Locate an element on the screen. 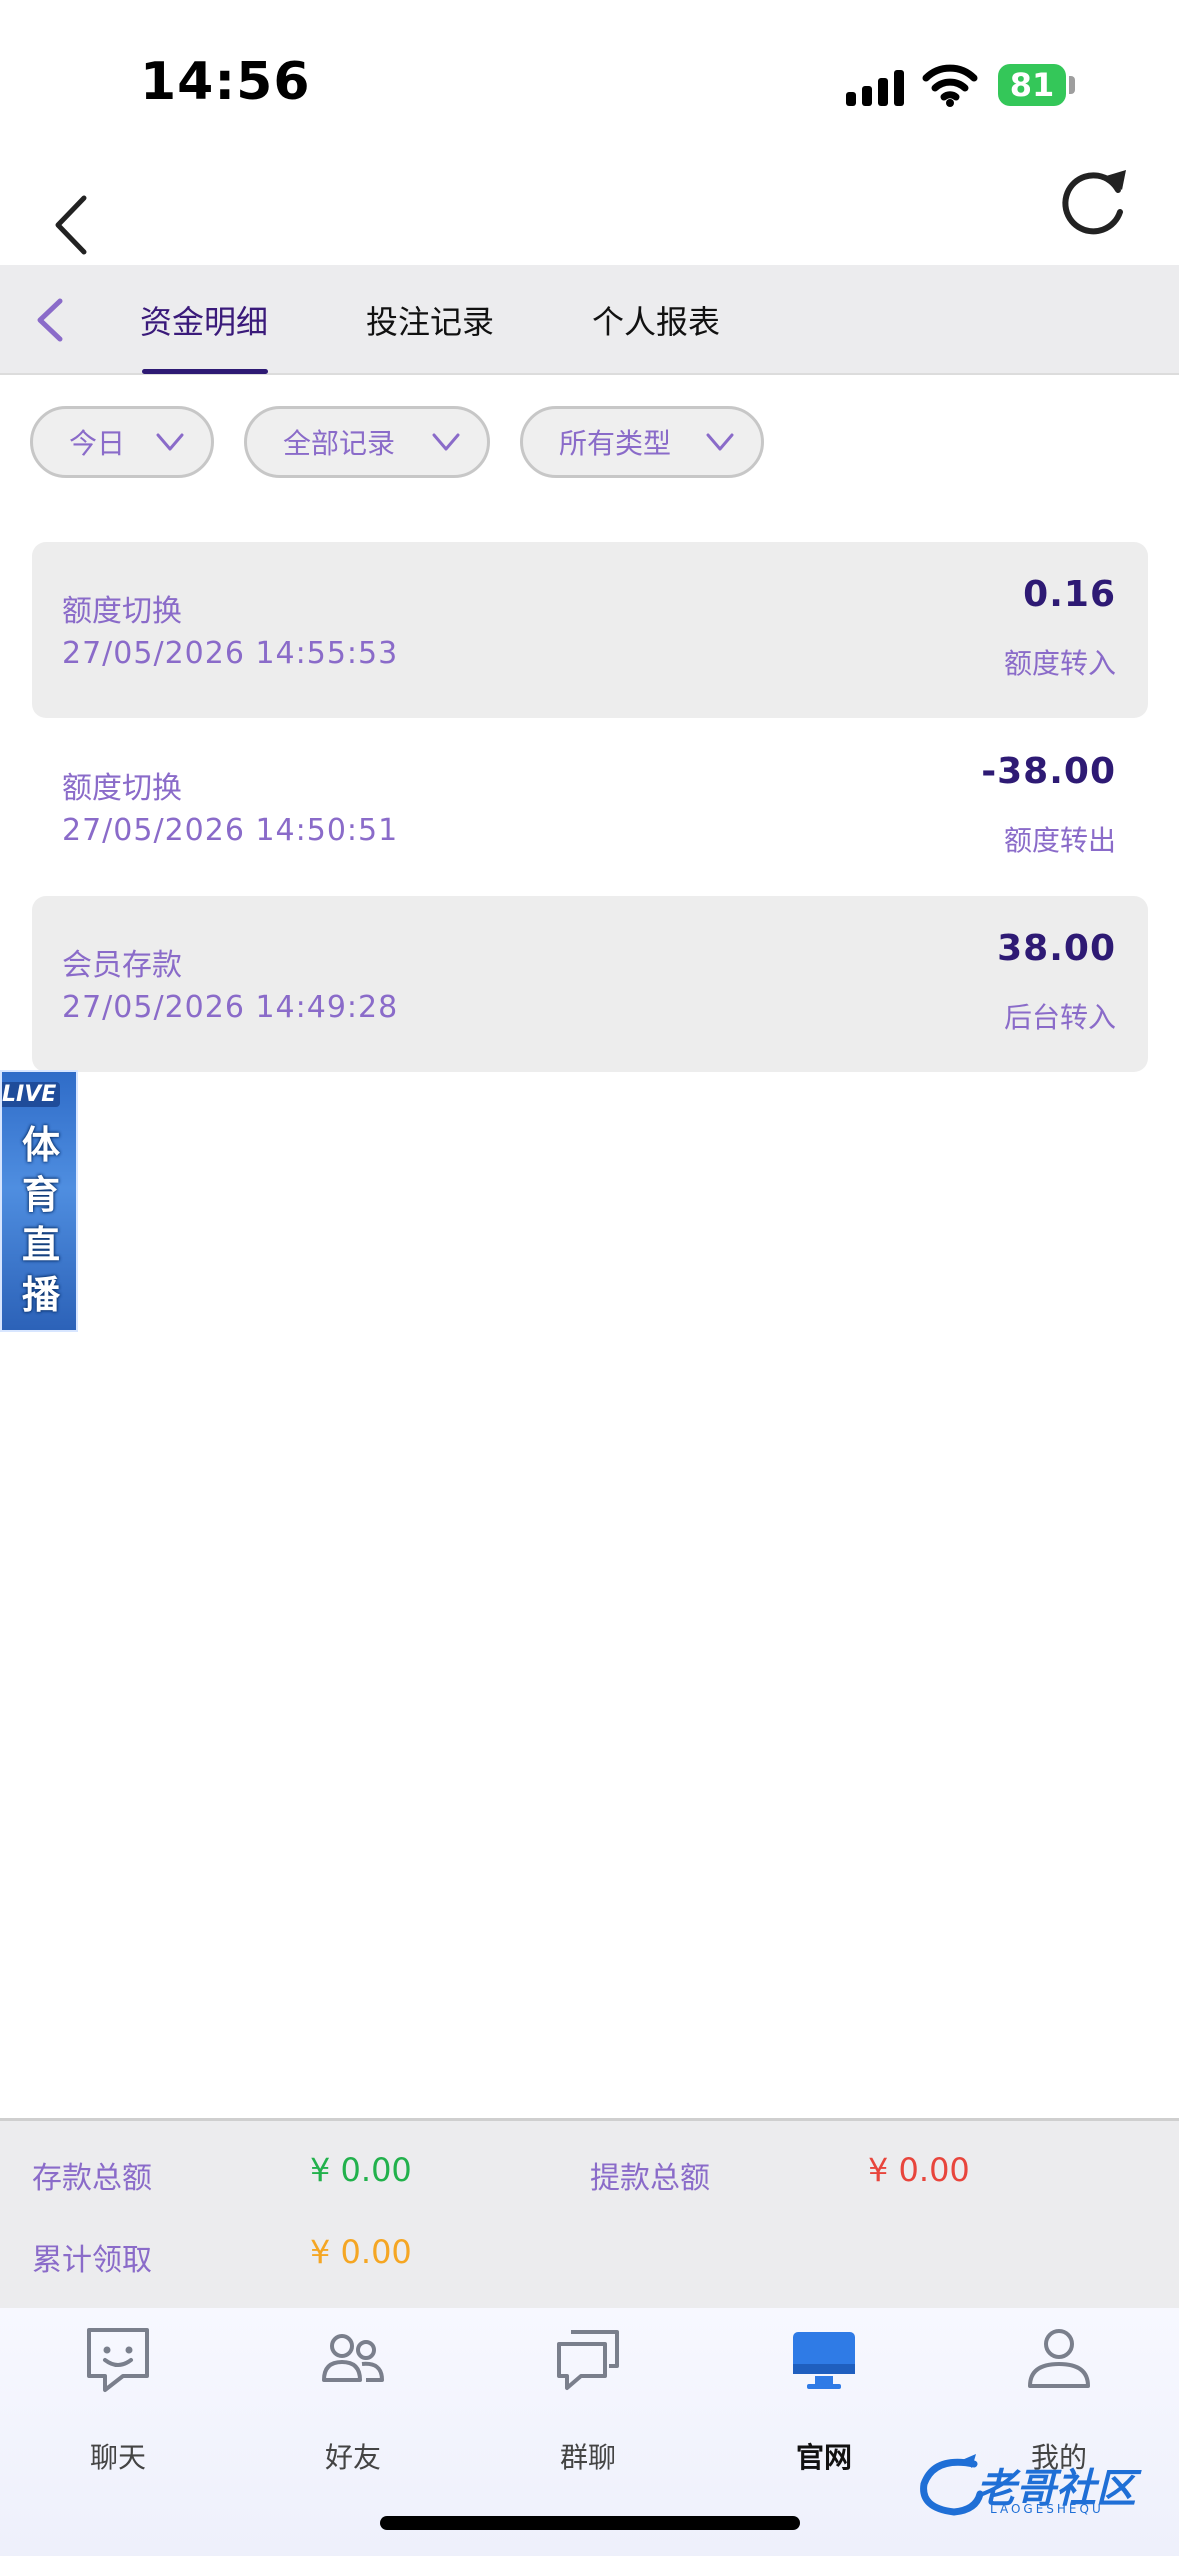  record-time: 27/05/2026 14:50:51 is located at coordinates (230, 830).